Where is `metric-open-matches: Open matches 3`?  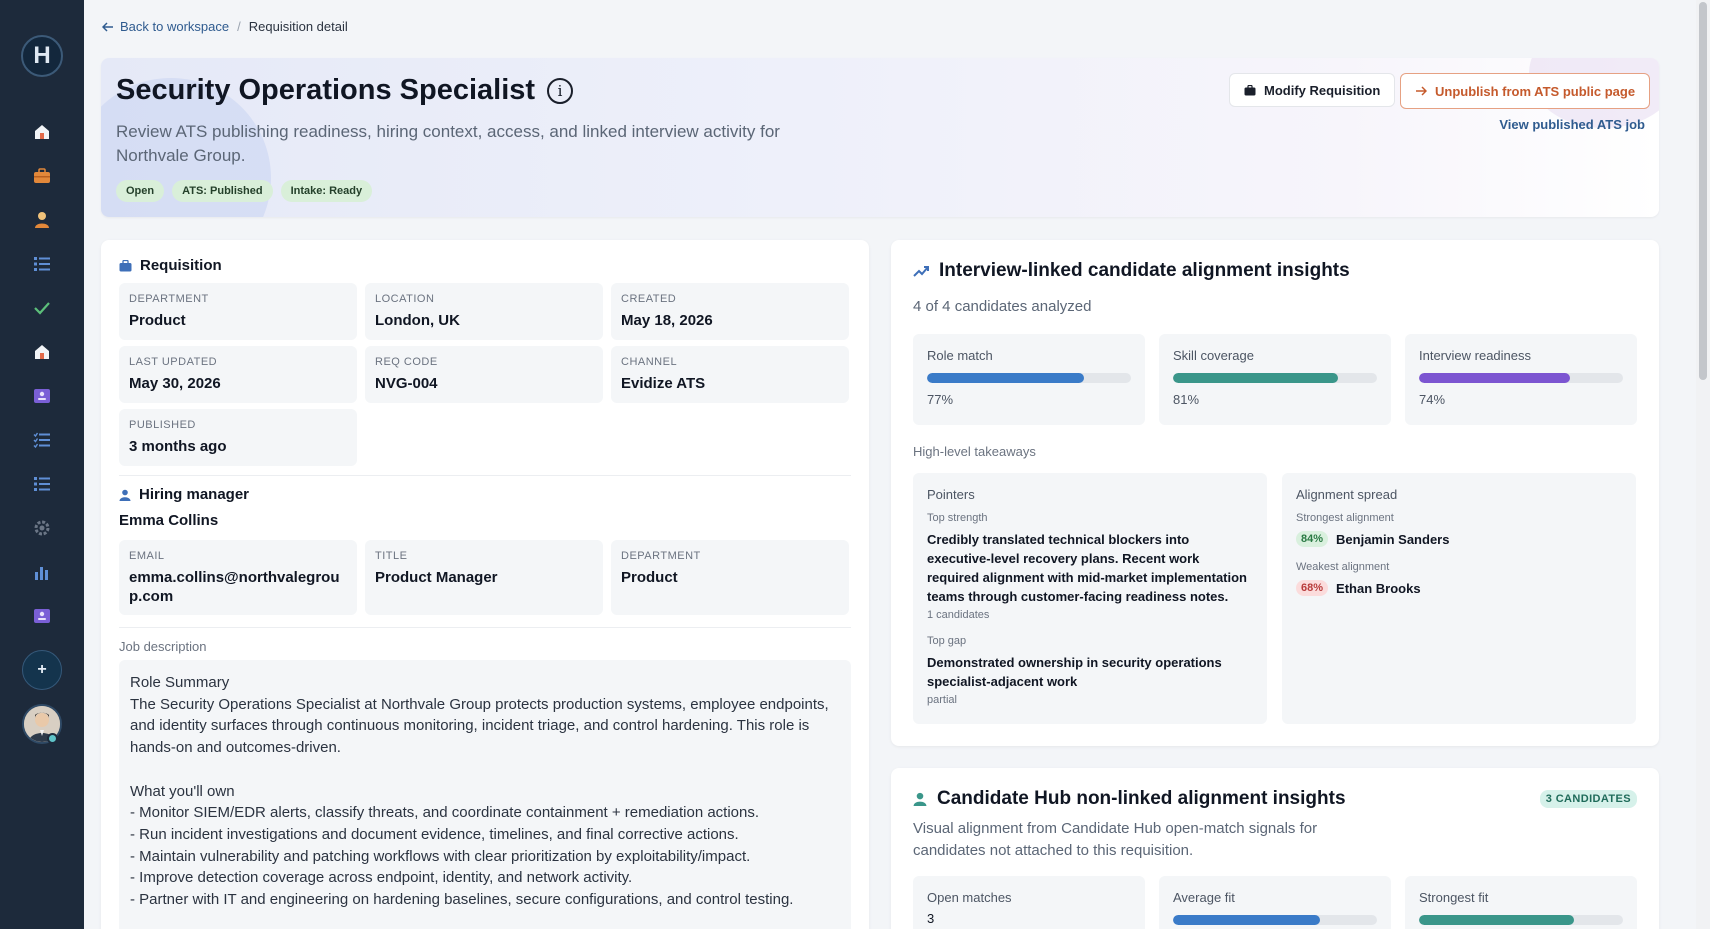
metric-open-matches: Open matches 3 is located at coordinates (1029, 902).